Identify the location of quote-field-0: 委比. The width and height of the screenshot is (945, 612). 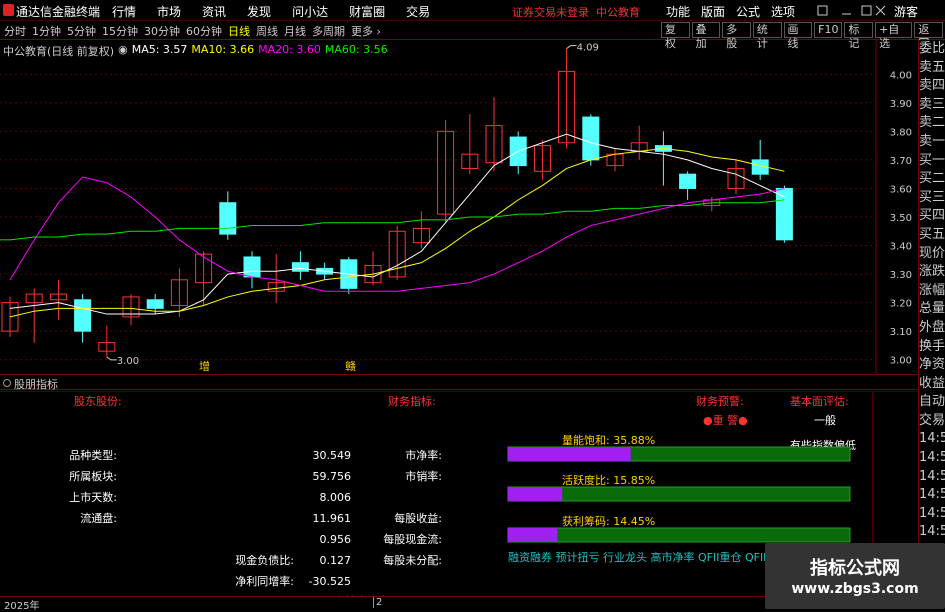
(932, 48).